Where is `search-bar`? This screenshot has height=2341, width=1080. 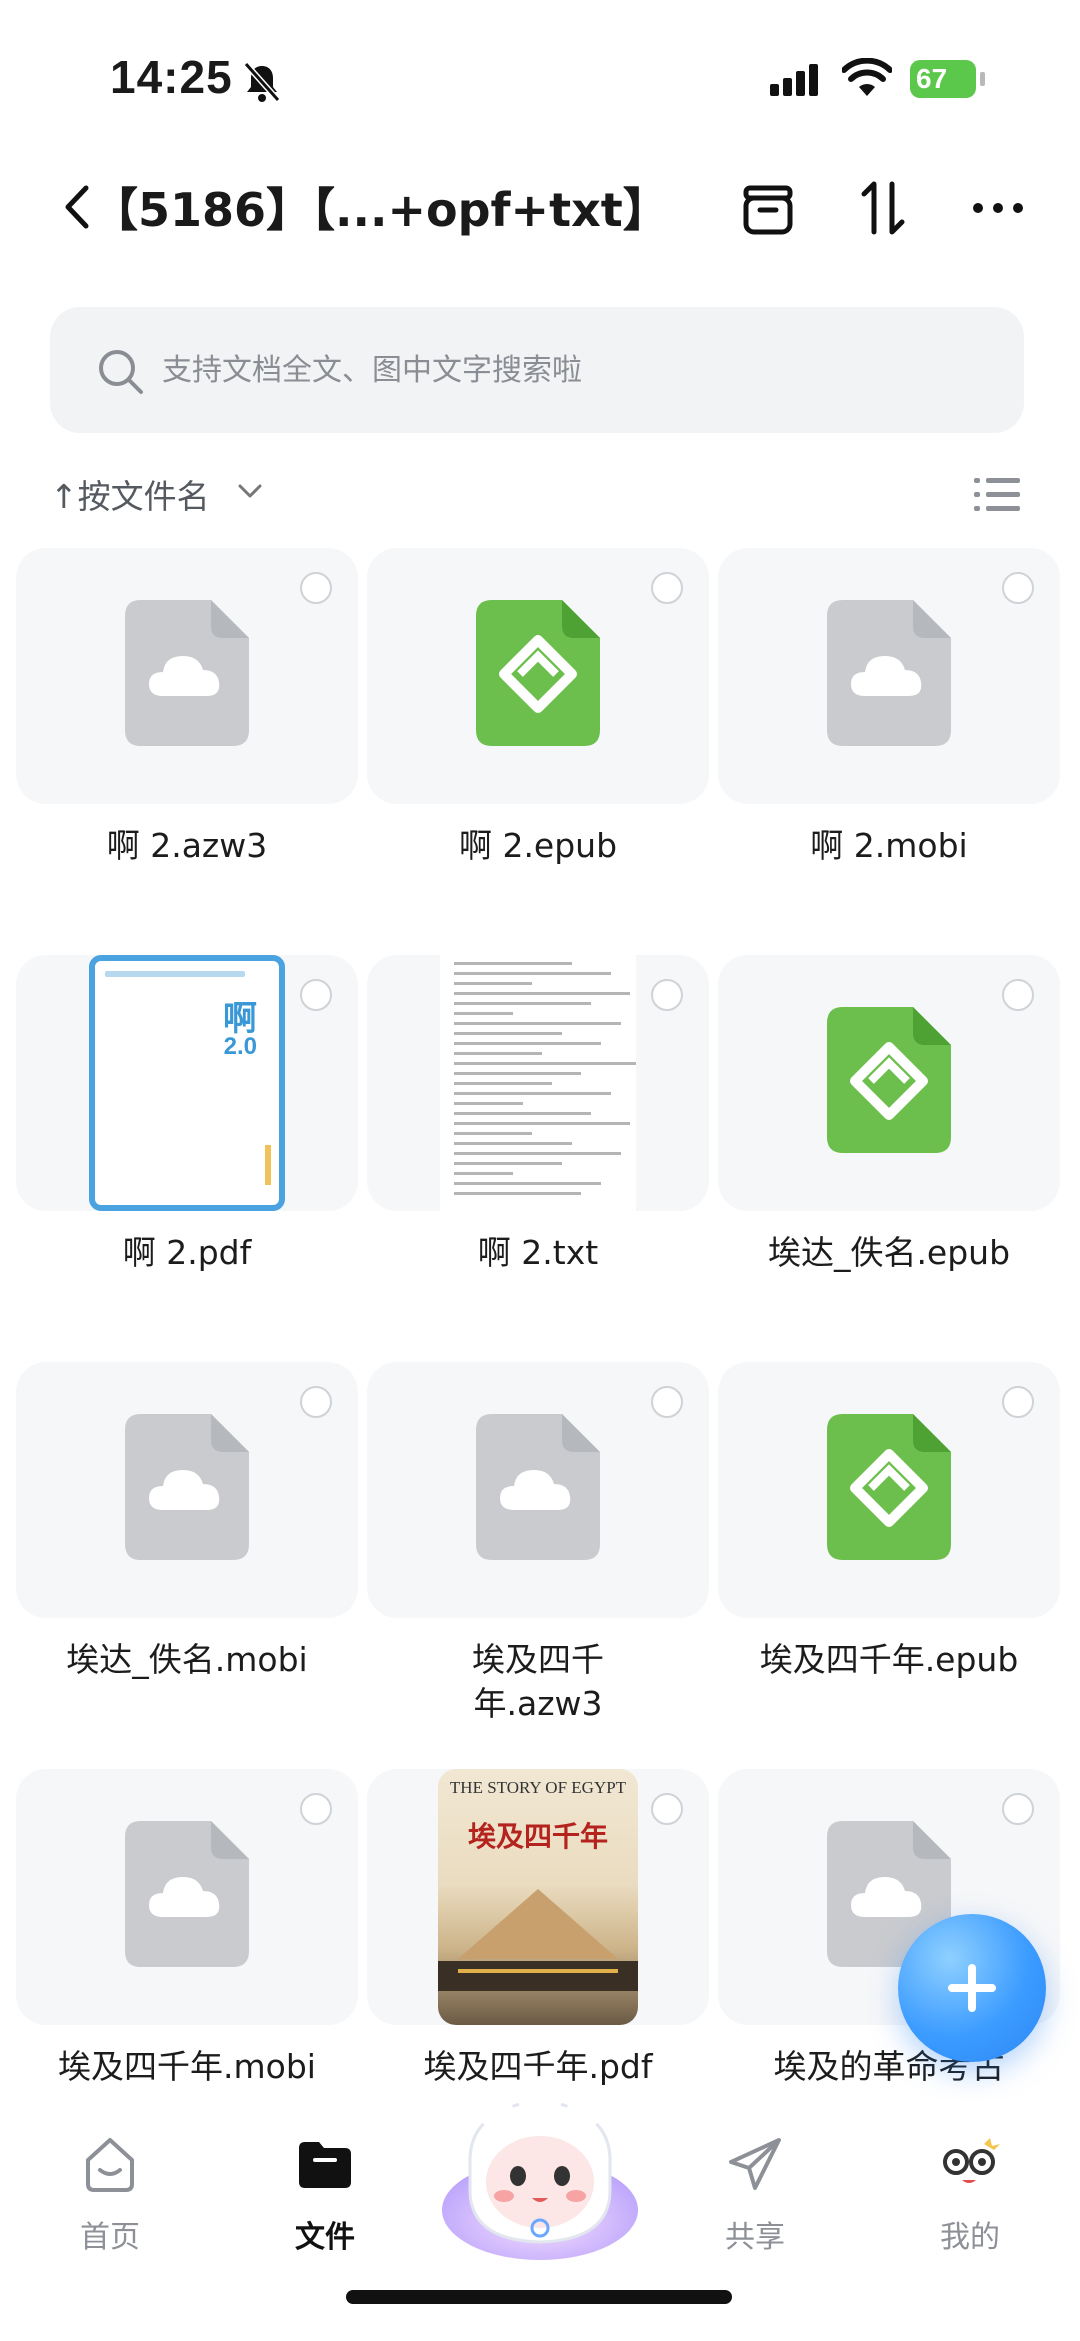 search-bar is located at coordinates (537, 370).